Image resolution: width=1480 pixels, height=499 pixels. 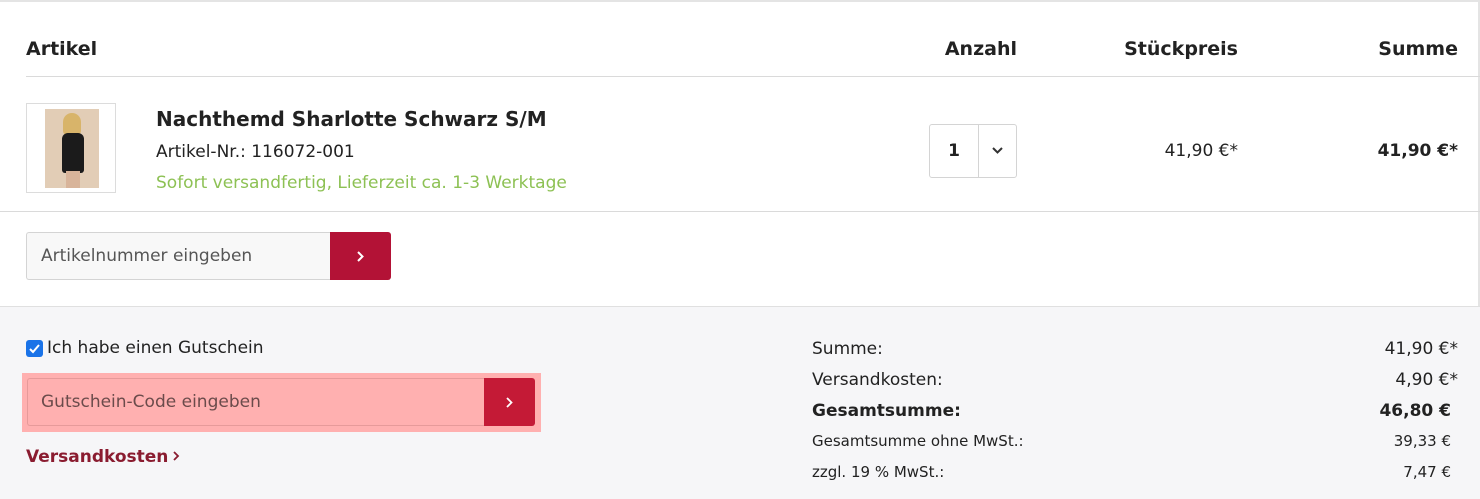 I want to click on quantity-dropdown-button, so click(x=997, y=151).